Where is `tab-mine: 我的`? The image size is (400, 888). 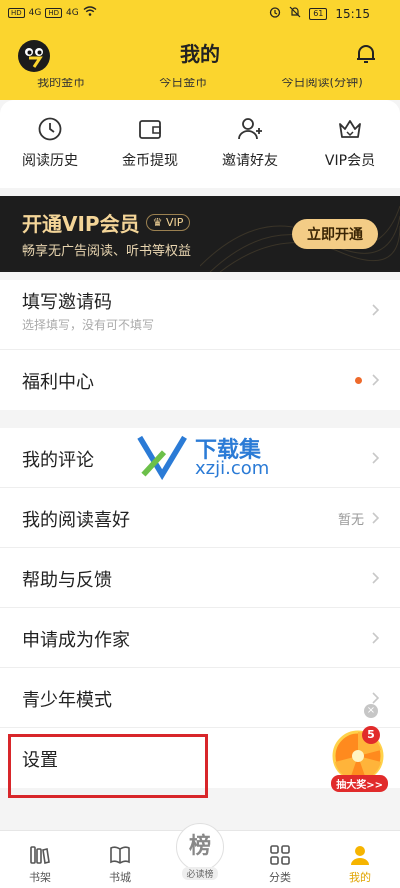 tab-mine: 我的 is located at coordinates (360, 859).